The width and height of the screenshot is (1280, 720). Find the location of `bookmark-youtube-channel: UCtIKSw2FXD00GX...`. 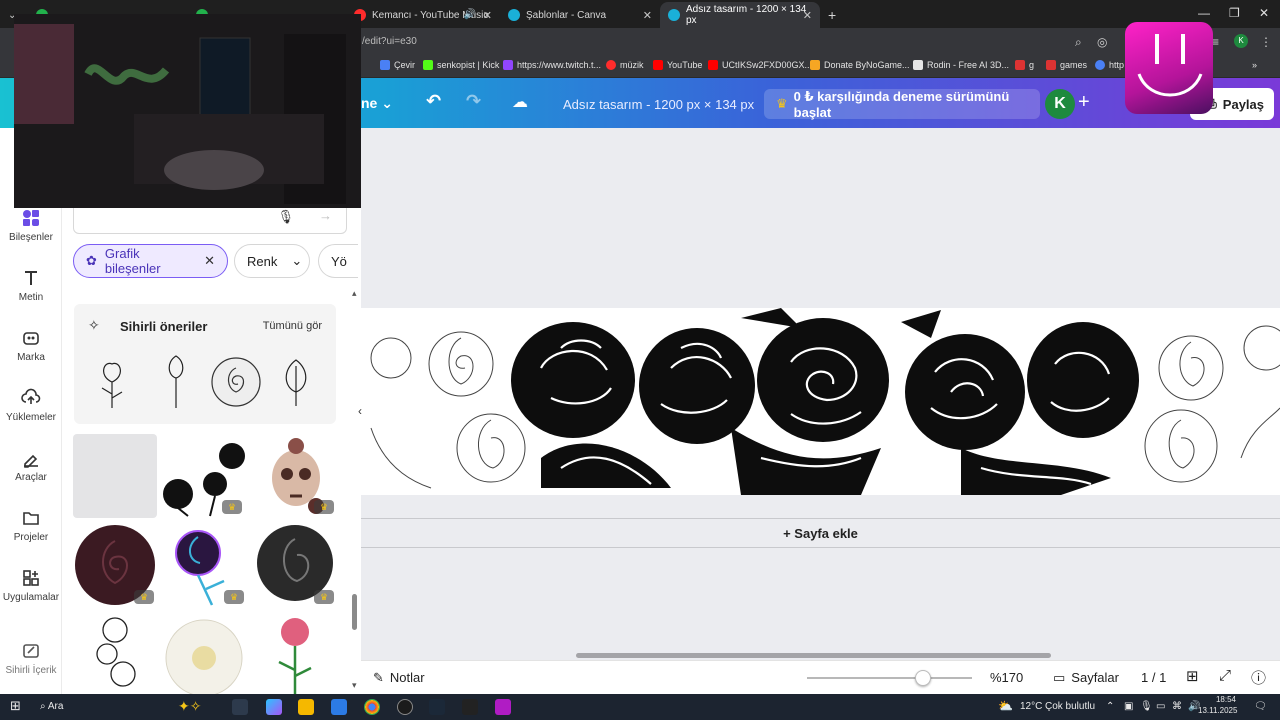

bookmark-youtube-channel: UCtIKSw2FXD00GX... is located at coordinates (760, 65).